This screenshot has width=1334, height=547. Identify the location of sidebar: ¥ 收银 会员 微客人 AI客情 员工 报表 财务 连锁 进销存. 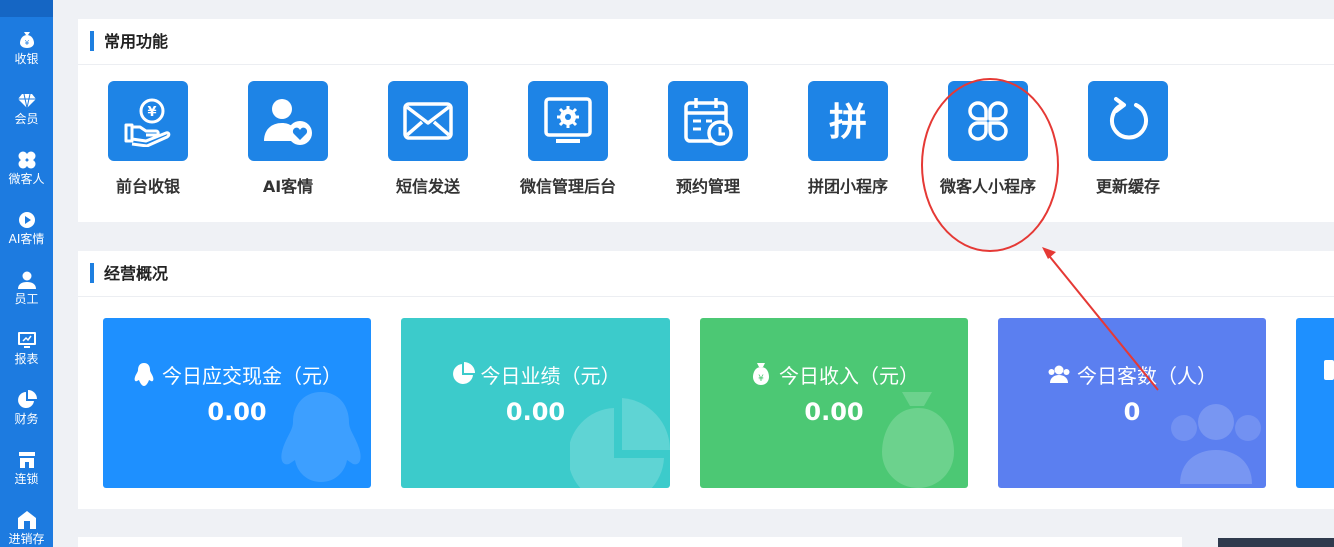
(26, 273).